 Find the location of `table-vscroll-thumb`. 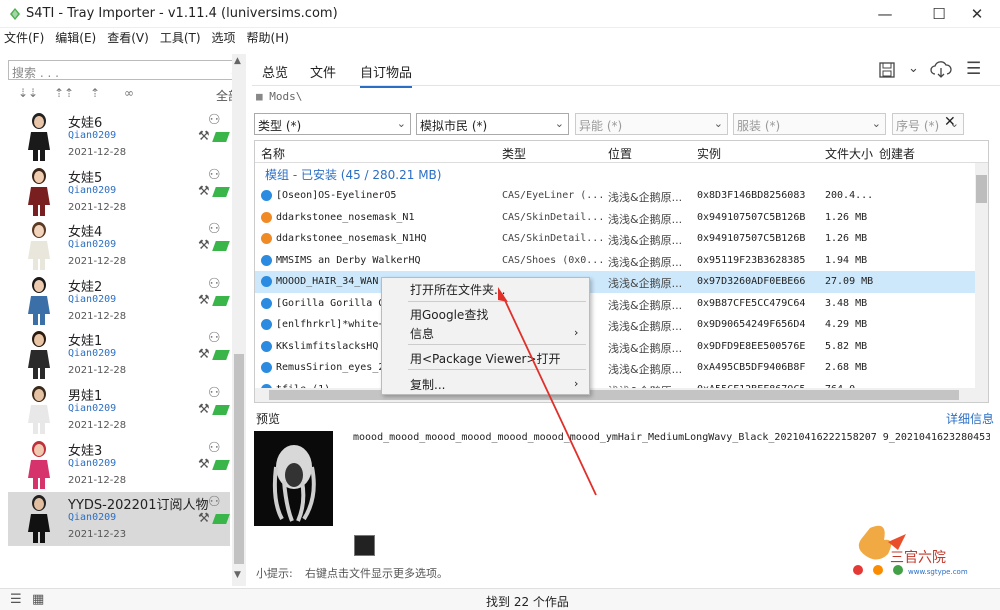

table-vscroll-thumb is located at coordinates (981, 189).